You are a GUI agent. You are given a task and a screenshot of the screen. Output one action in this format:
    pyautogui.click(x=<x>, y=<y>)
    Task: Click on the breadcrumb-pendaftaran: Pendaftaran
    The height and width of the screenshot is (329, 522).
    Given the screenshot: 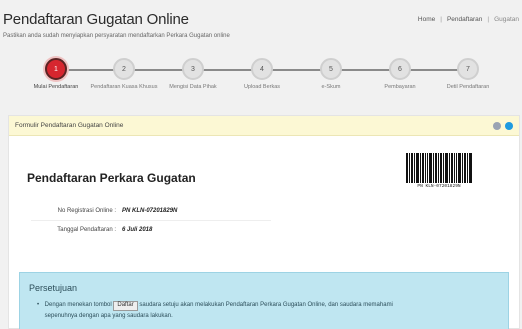 What is the action you would take?
    pyautogui.click(x=464, y=19)
    